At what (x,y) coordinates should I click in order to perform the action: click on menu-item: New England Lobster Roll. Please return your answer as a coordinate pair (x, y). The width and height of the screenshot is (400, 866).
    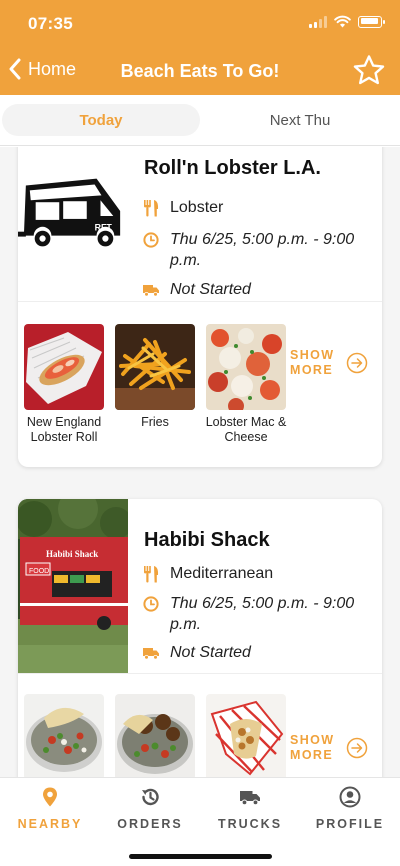
    Looking at the image, I should click on (64, 384).